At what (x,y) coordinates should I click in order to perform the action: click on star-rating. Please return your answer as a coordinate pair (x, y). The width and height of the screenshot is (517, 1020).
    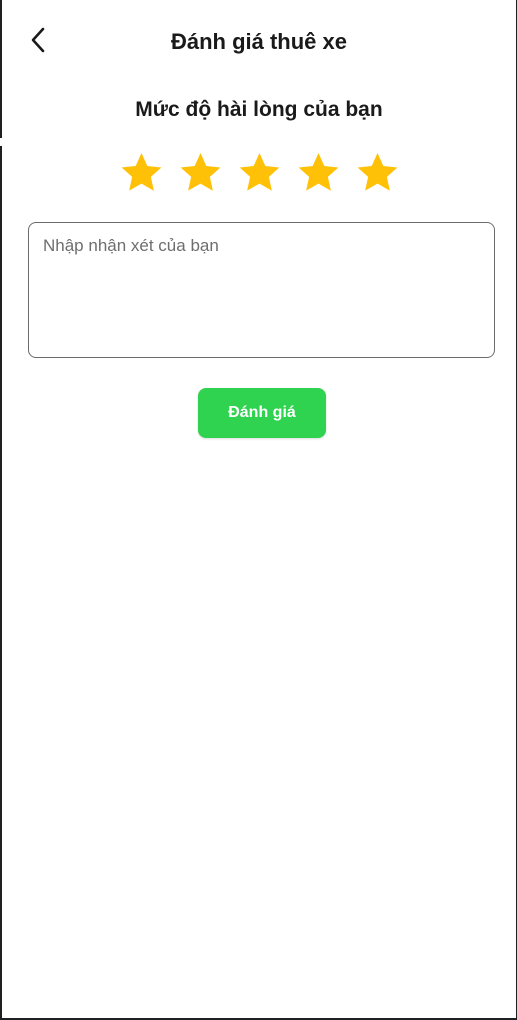
    Looking at the image, I should click on (259, 172).